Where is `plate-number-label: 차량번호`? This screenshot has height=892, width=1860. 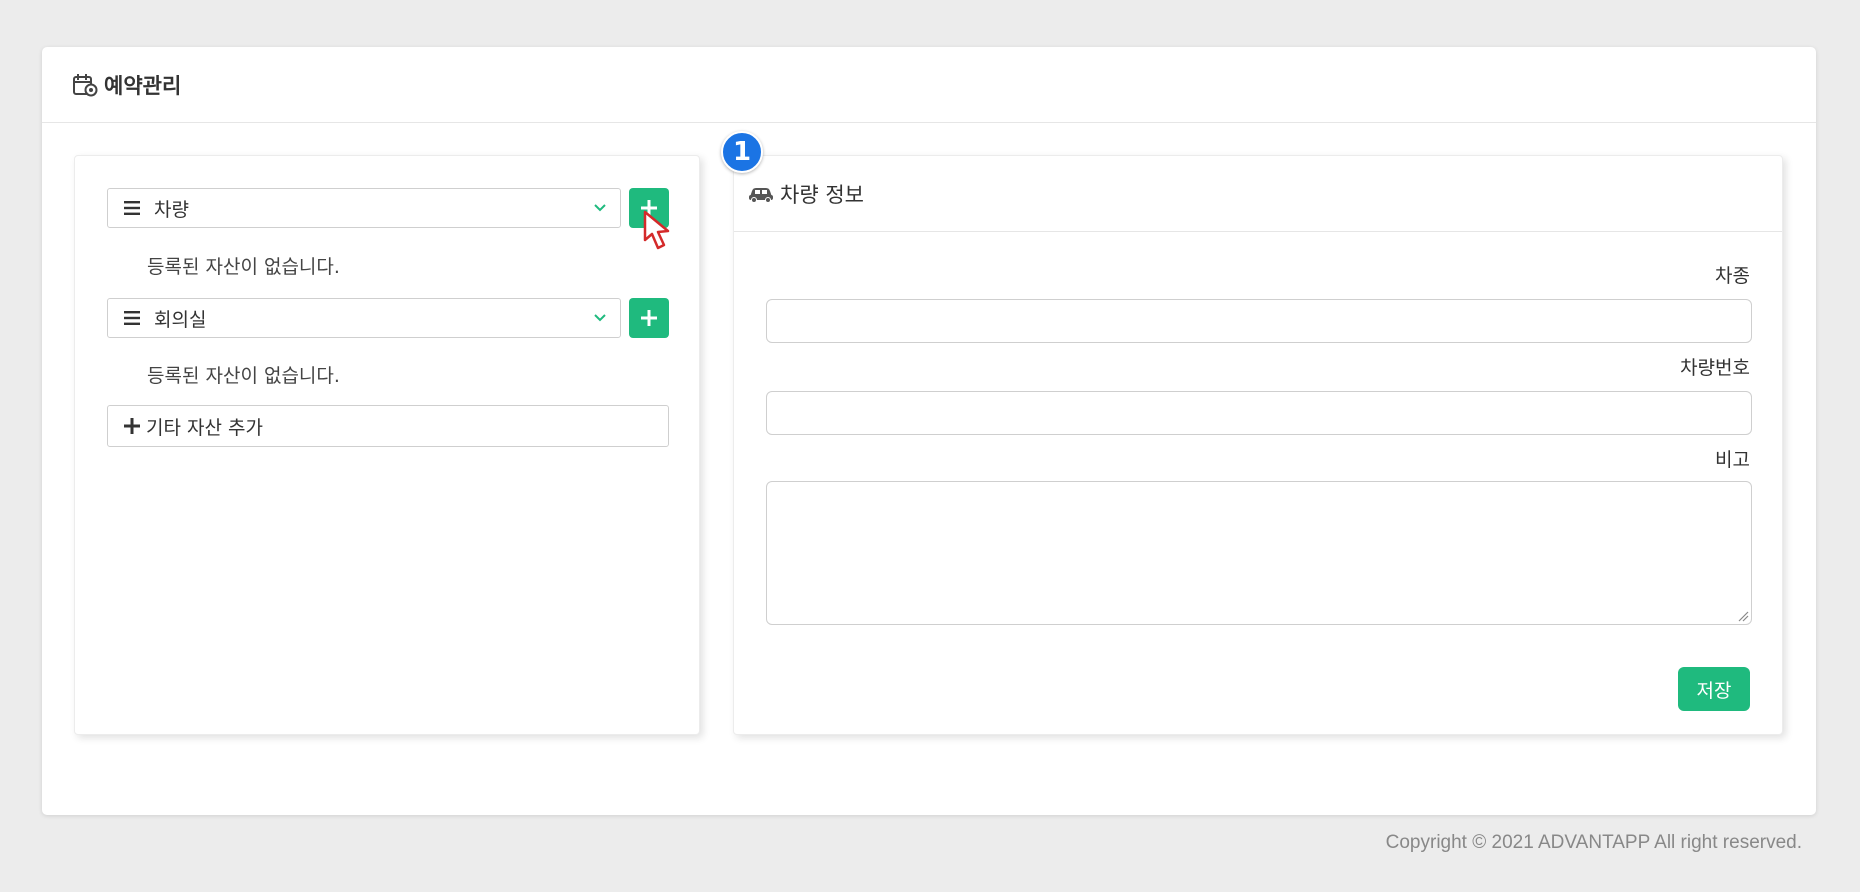
plate-number-label: 차량번호 is located at coordinates (1715, 368).